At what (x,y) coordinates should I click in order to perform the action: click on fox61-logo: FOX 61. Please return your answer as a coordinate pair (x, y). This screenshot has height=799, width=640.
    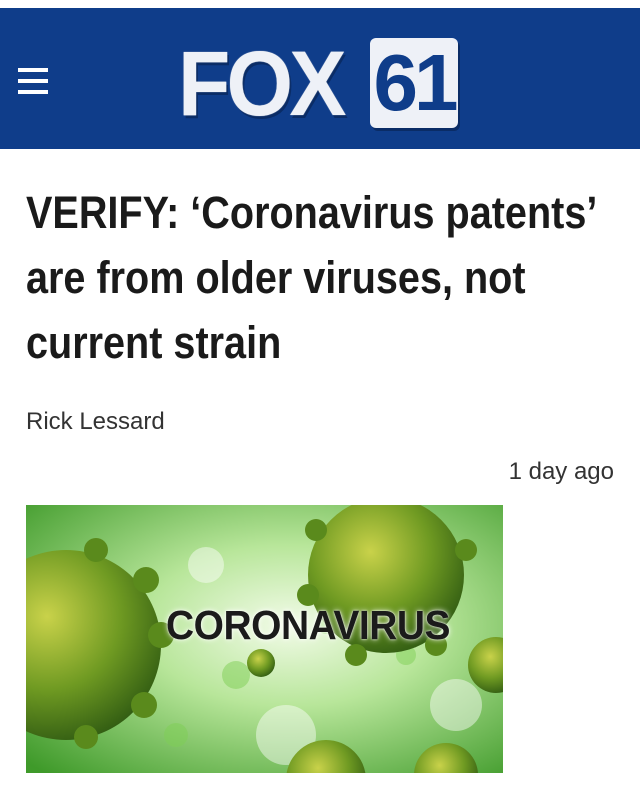
    Looking at the image, I should click on (320, 84).